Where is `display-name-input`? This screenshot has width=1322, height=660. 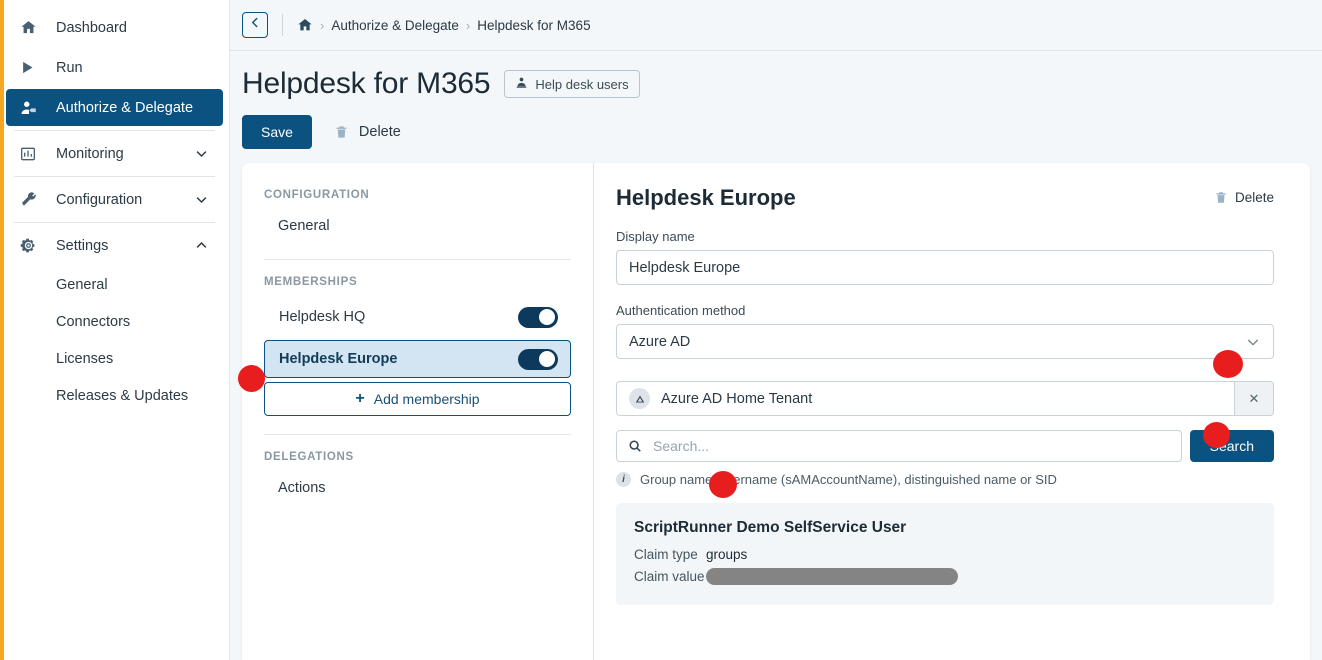 display-name-input is located at coordinates (945, 267).